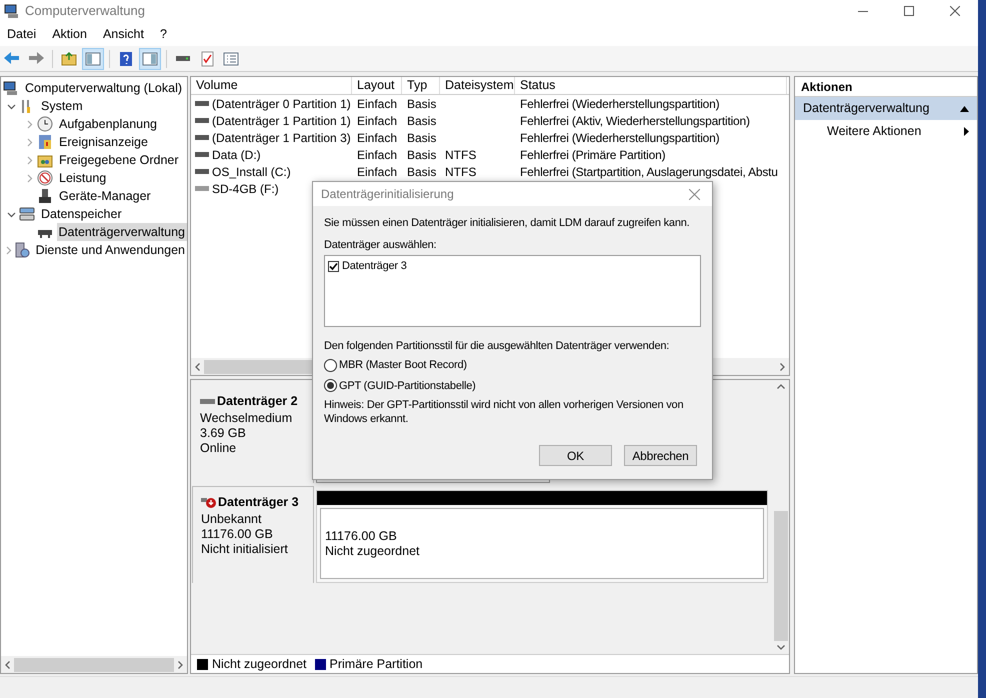 The width and height of the screenshot is (986, 698). What do you see at coordinates (45, 178) in the screenshot?
I see `gauge-icon` at bounding box center [45, 178].